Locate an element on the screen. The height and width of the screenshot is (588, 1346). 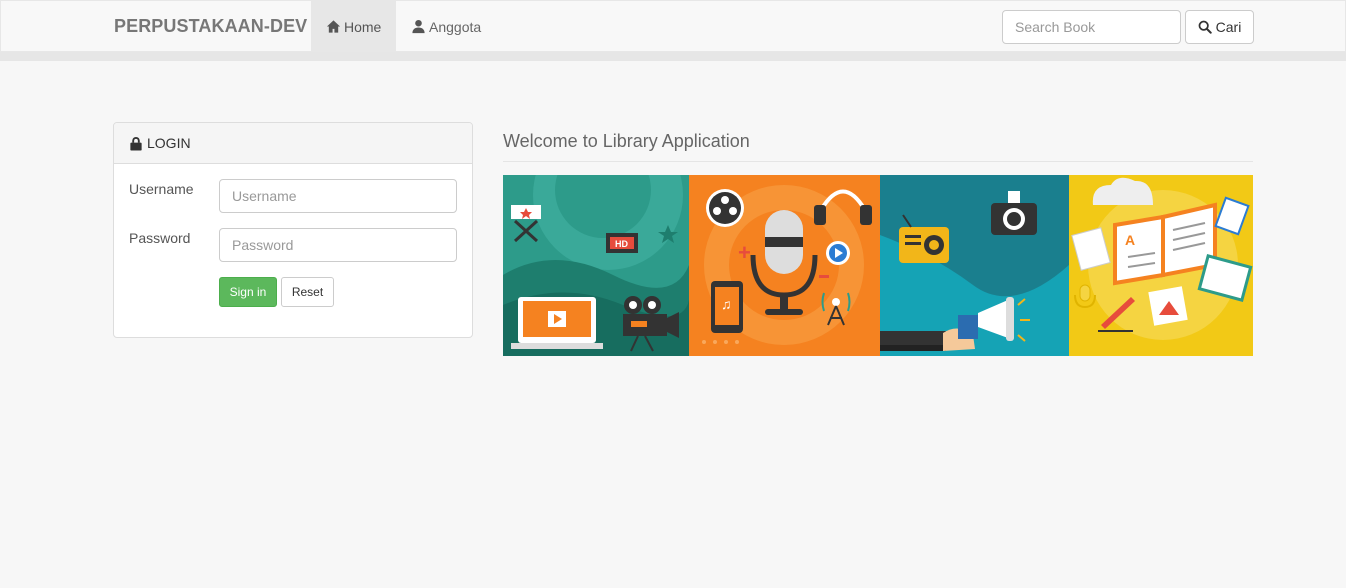
home-icon is located at coordinates (333, 26).